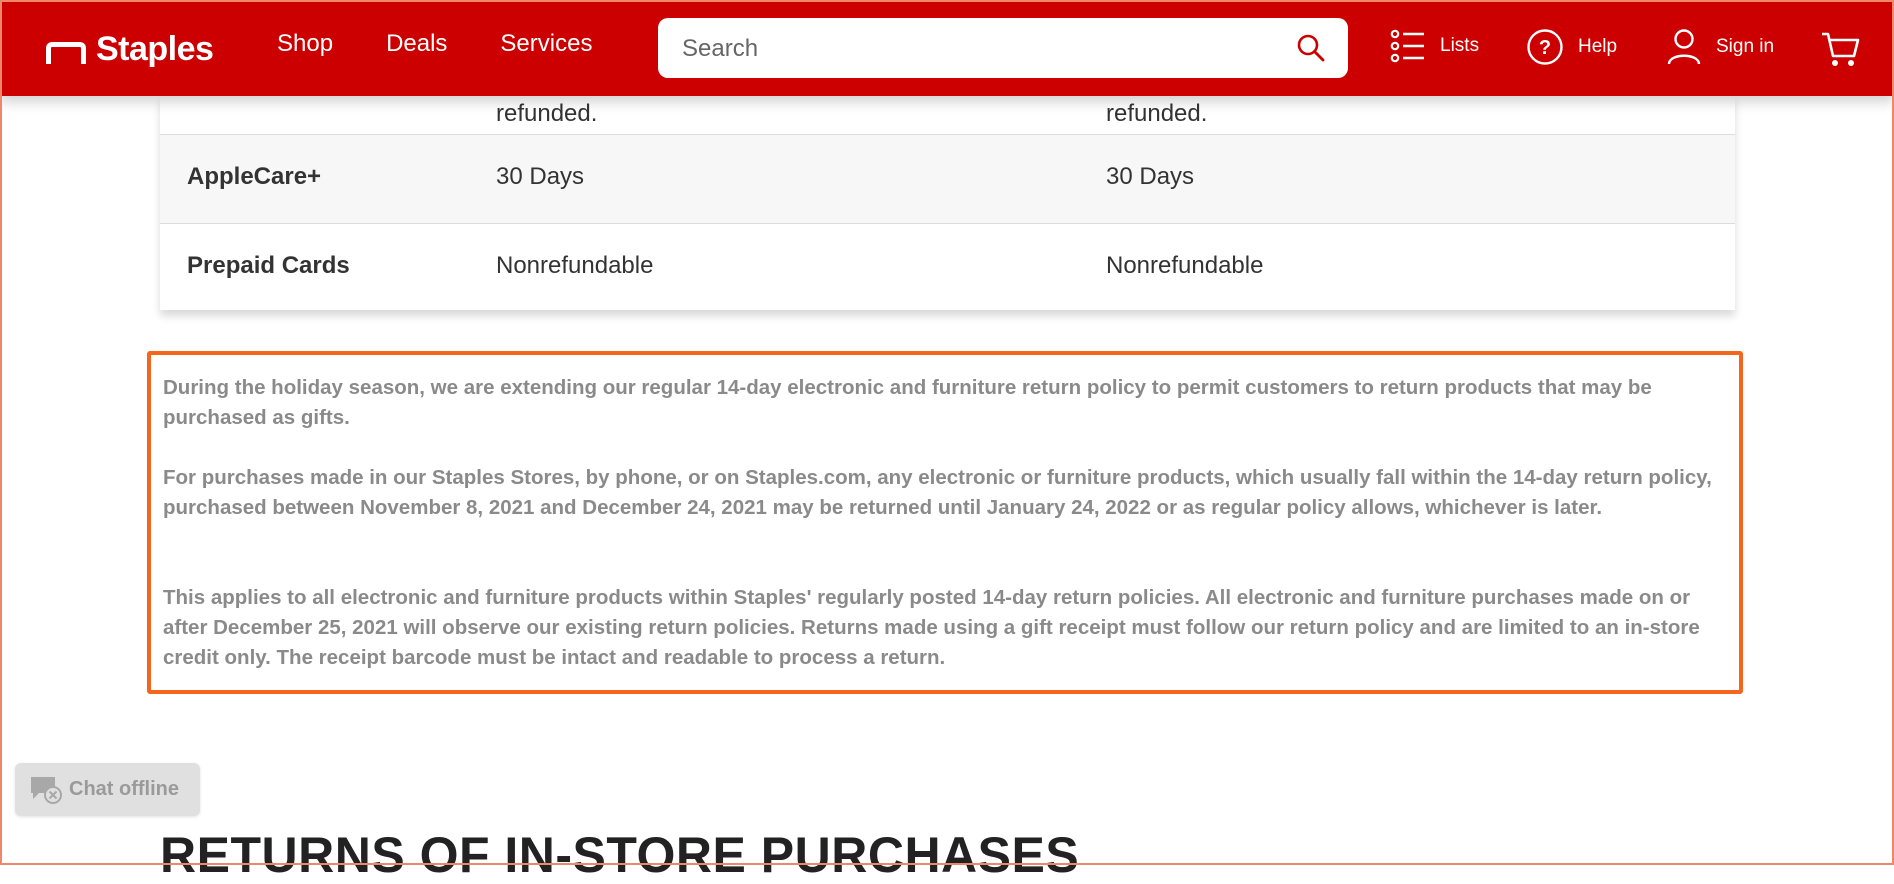 The image size is (1894, 884). I want to click on signin-label: Sign in, so click(1745, 46).